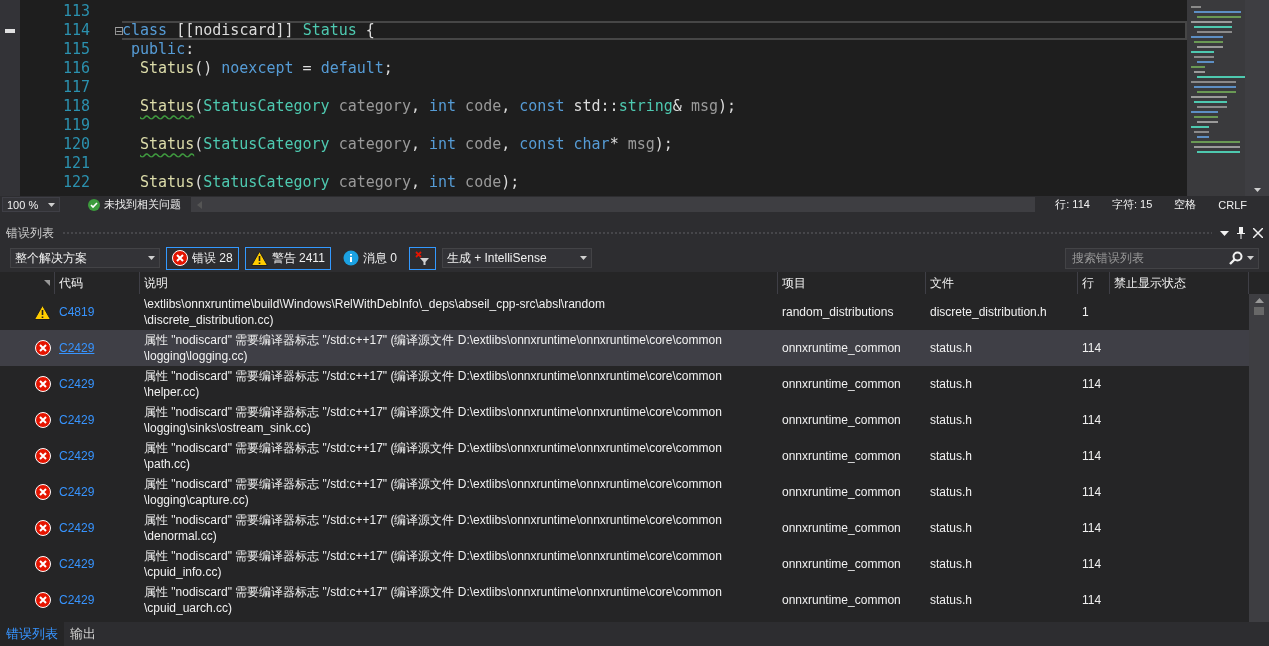  I want to click on code-line: Status(StatusCategory category, int code, const char* msg);, so click(406, 144).